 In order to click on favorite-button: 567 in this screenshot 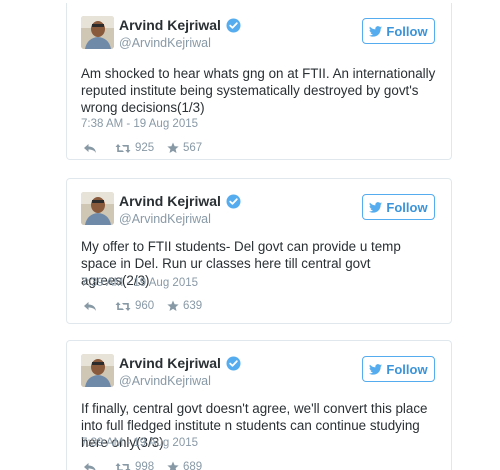, I will do `click(184, 148)`.